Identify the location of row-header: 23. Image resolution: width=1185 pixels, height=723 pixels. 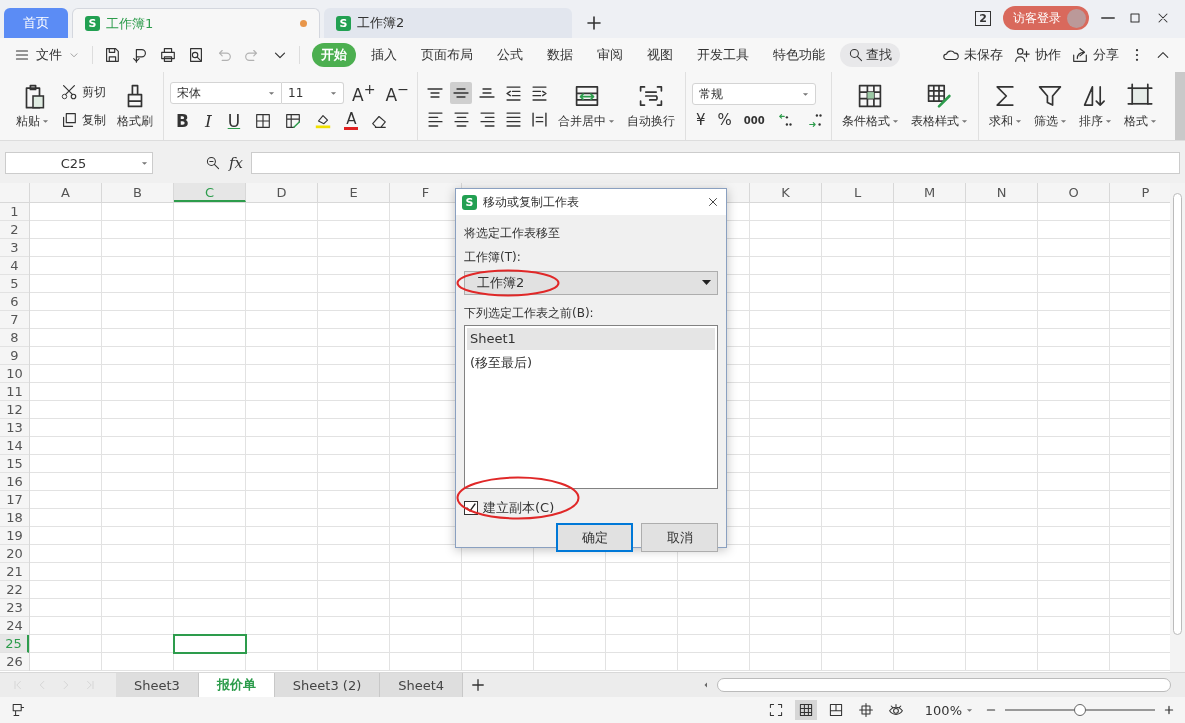
(14, 608).